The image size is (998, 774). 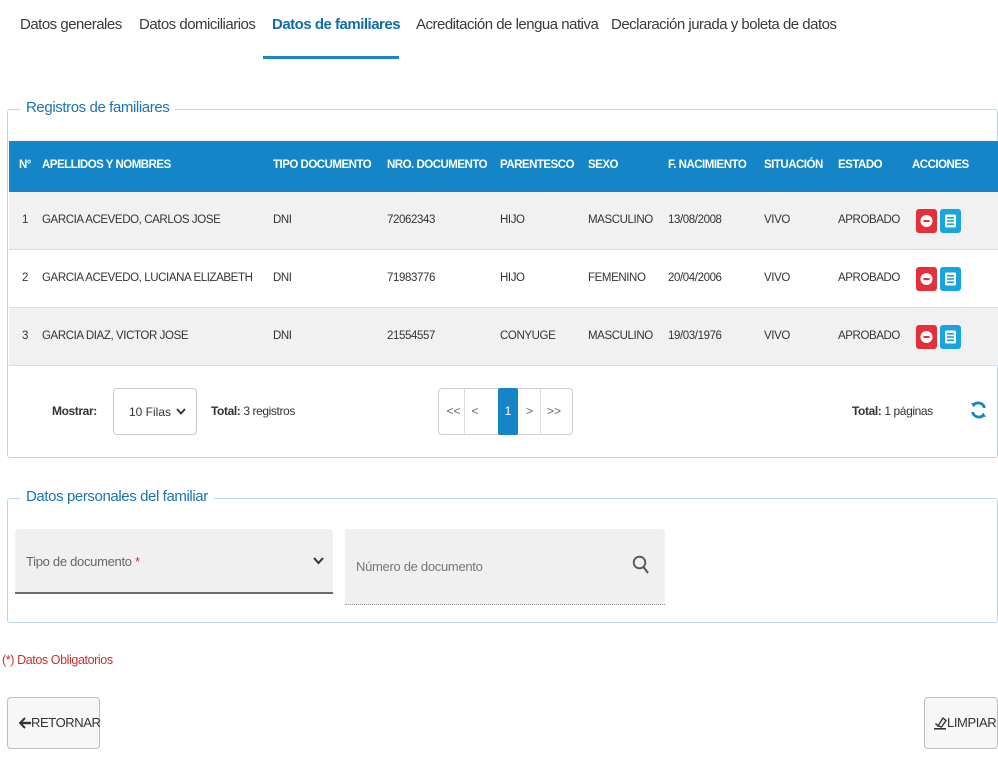 I want to click on retornar-button: RETORNAR, so click(x=54, y=723).